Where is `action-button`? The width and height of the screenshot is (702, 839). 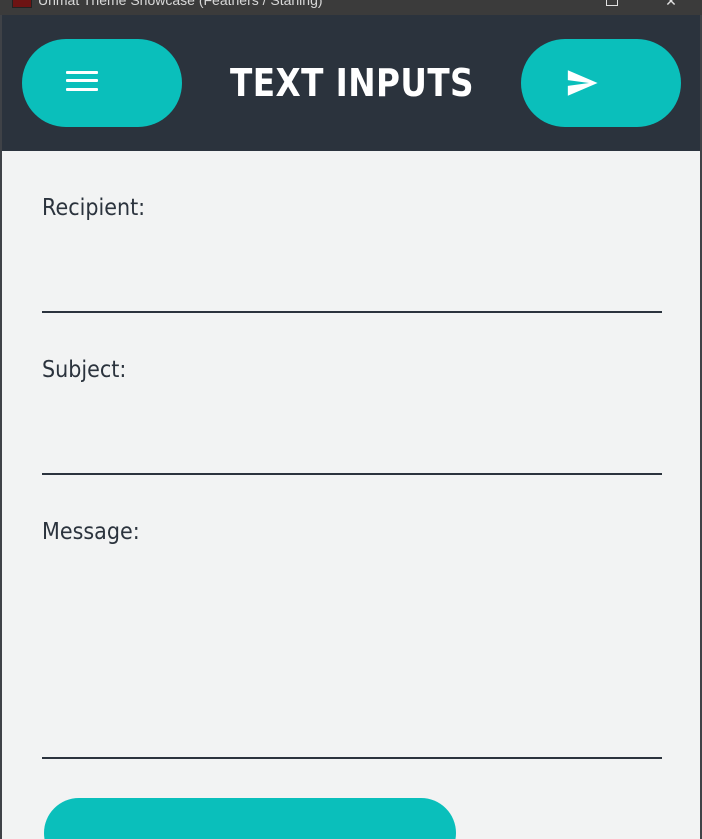 action-button is located at coordinates (250, 818).